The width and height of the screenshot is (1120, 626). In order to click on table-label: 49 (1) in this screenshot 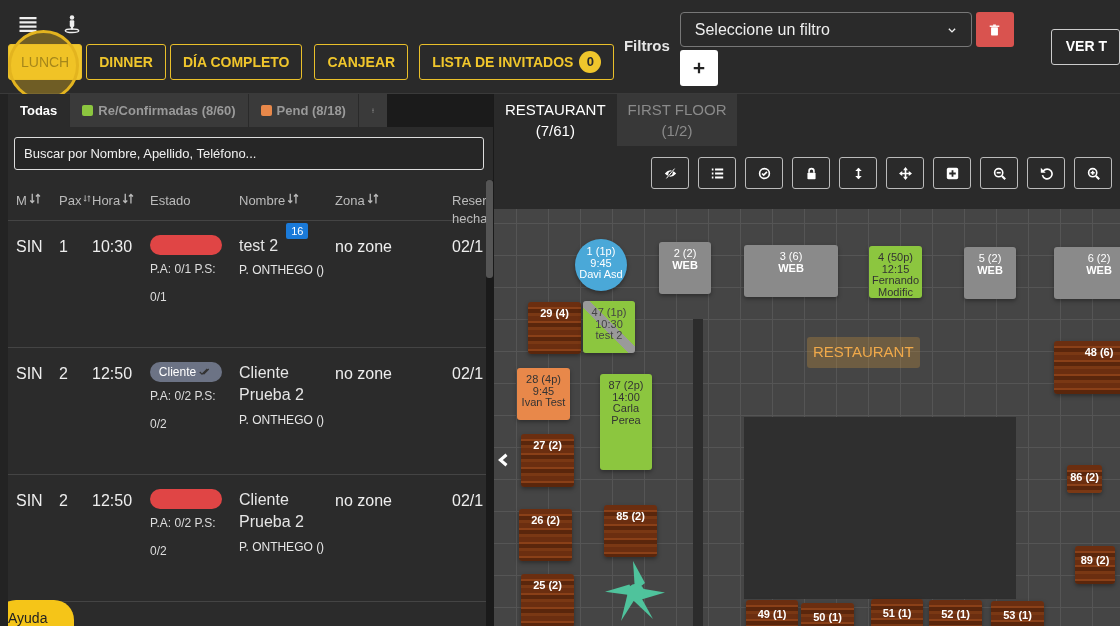, I will do `click(772, 615)`.